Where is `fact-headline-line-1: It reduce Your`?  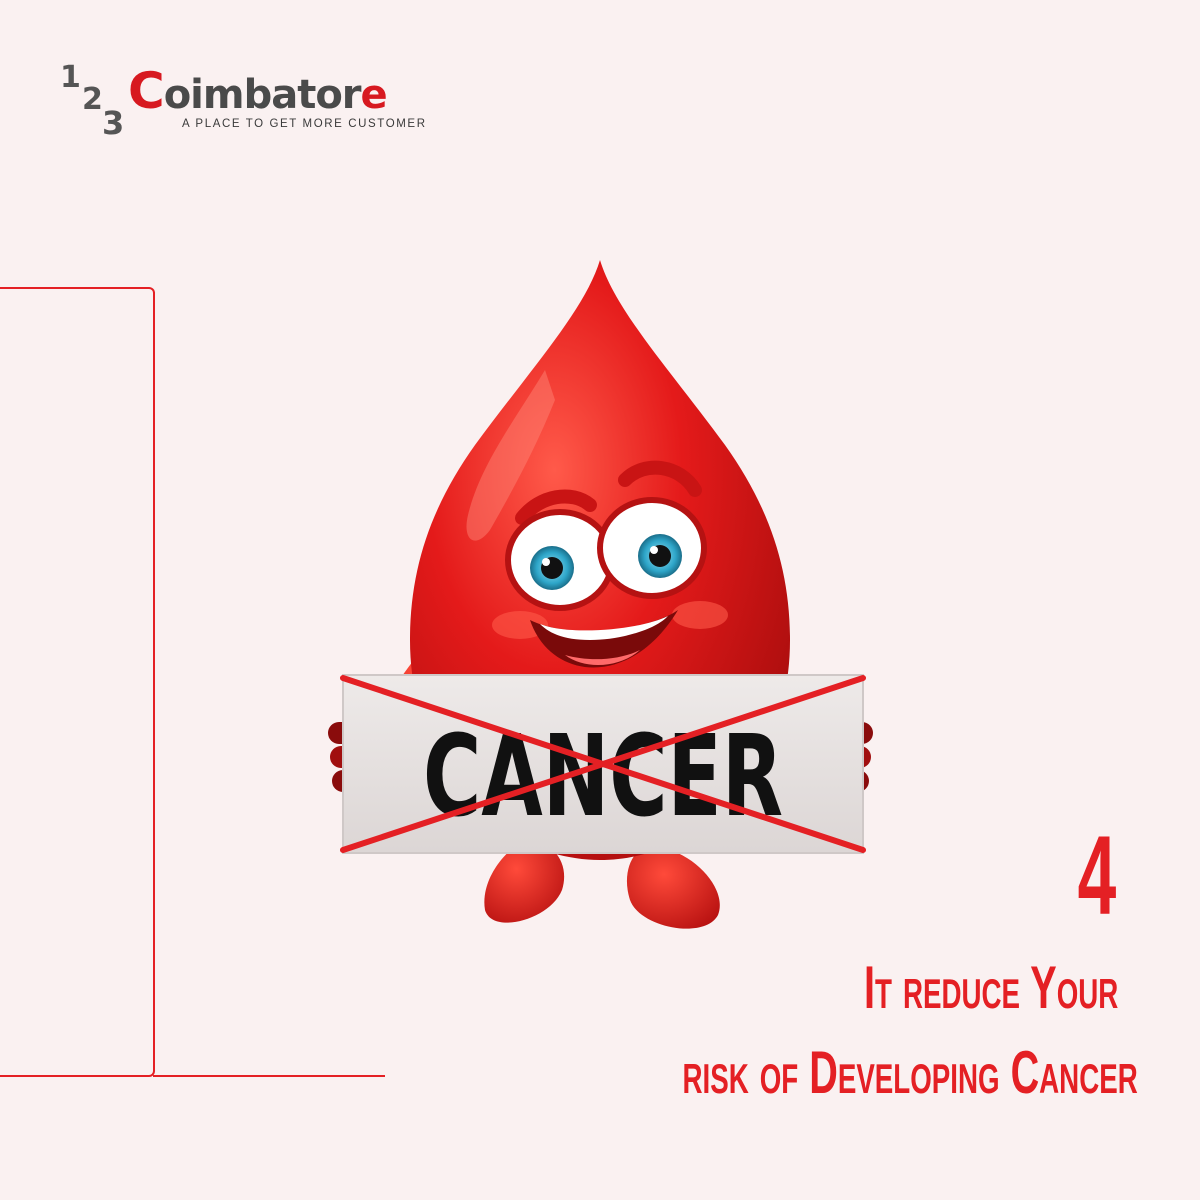
fact-headline-line-1: It reduce Your is located at coordinates (990, 987).